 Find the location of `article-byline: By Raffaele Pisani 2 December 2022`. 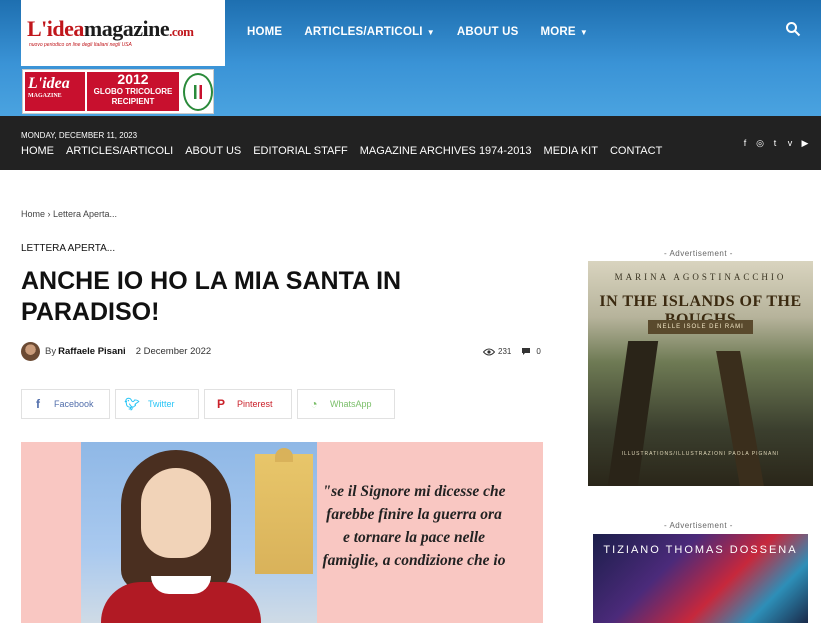

article-byline: By Raffaele Pisani 2 December 2022 is located at coordinates (116, 351).